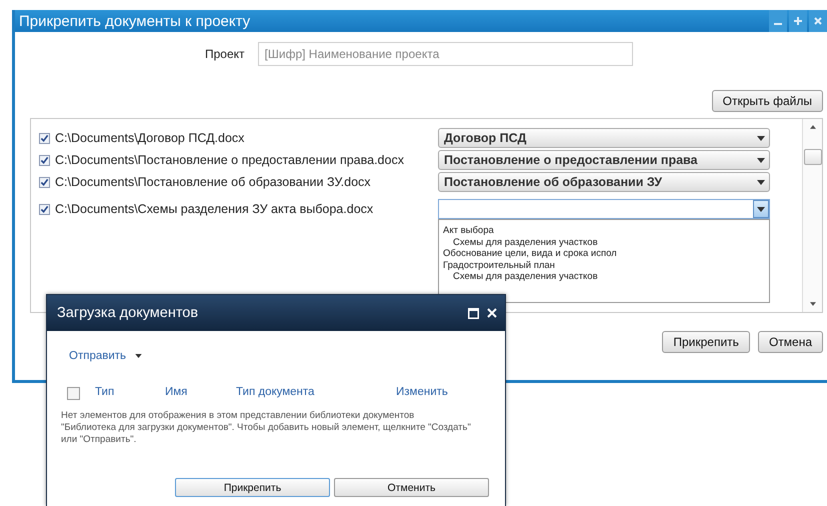  I want to click on file-path: C:\Documents\Постановление о предоставлении права.docx, so click(230, 160).